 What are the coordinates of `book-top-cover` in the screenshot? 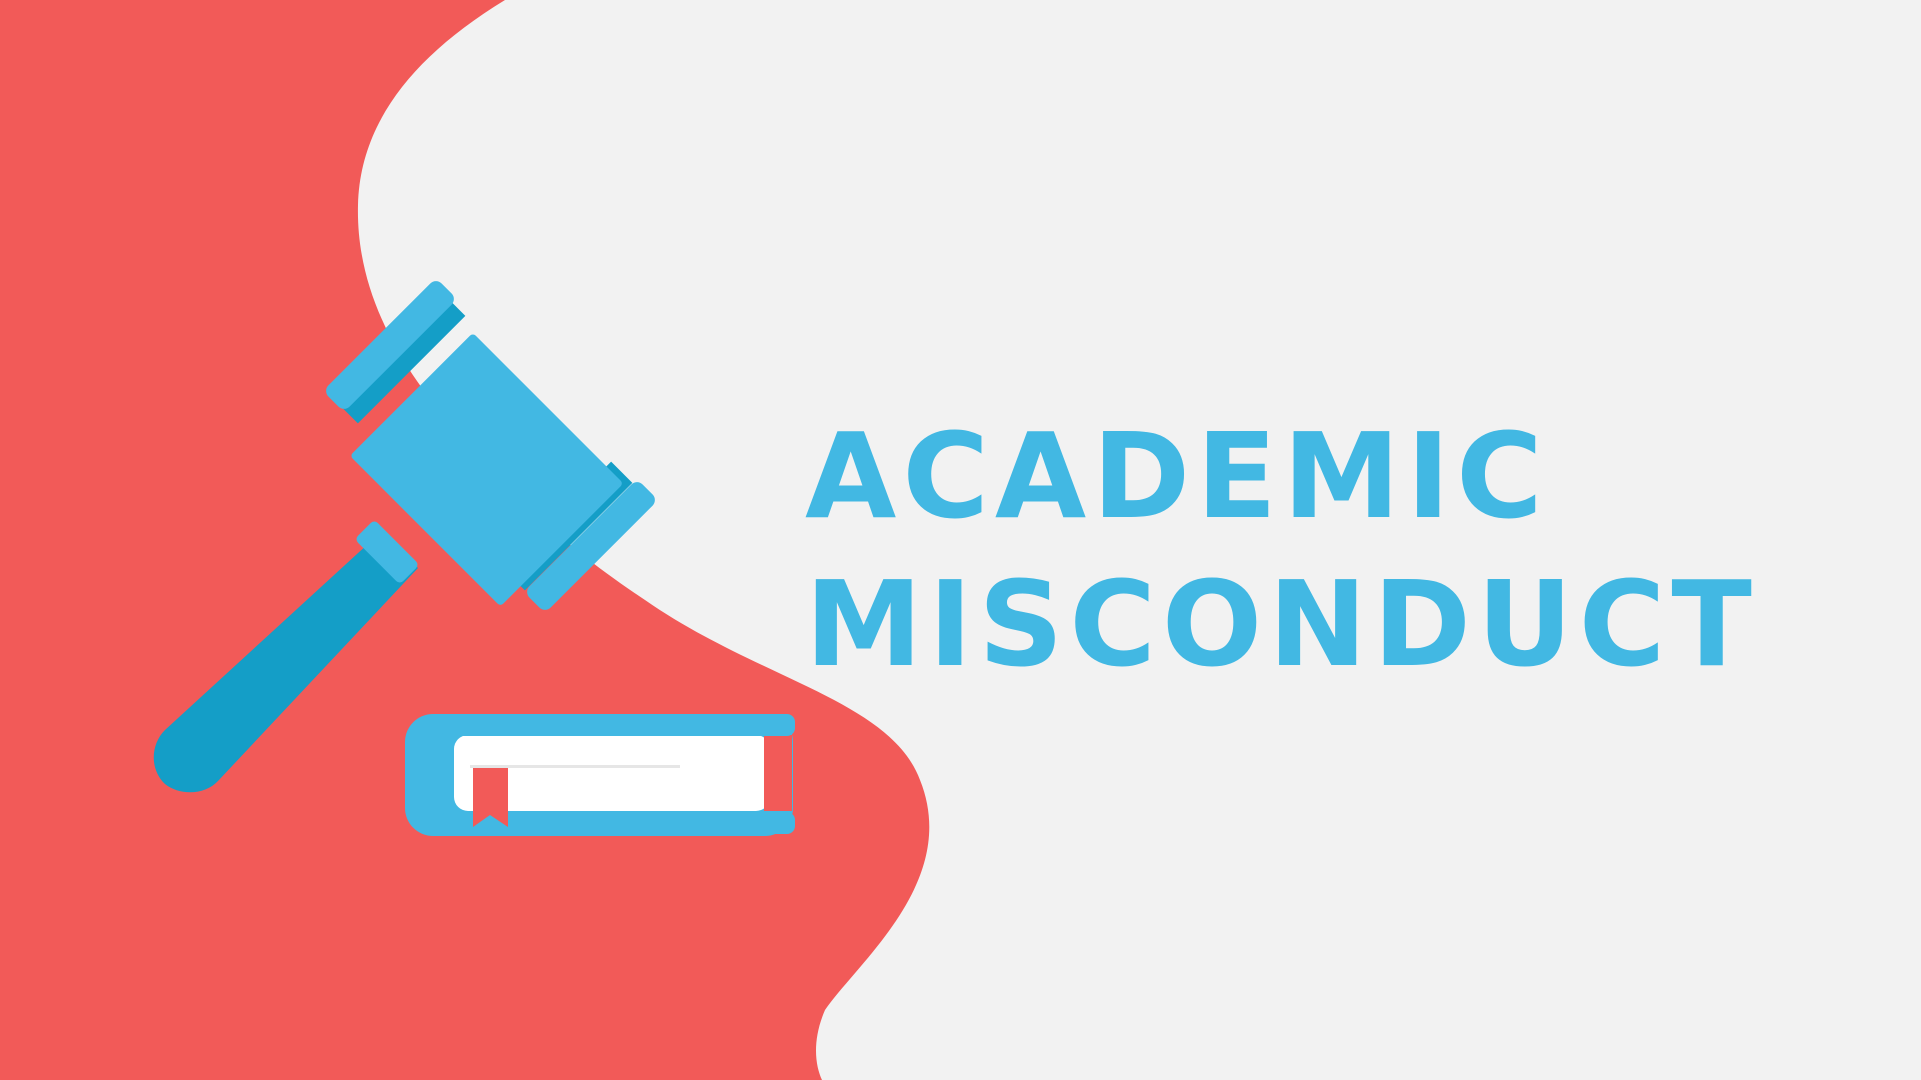 It's located at (617, 725).